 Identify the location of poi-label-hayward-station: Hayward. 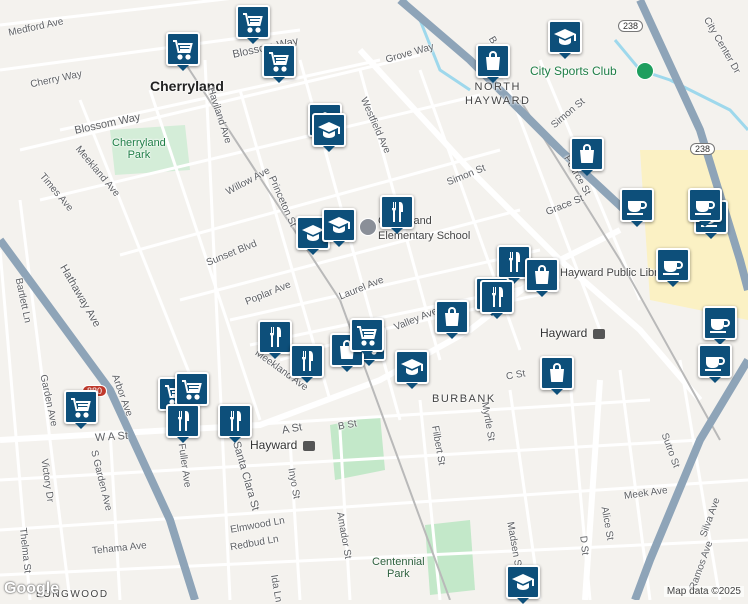
(273, 445).